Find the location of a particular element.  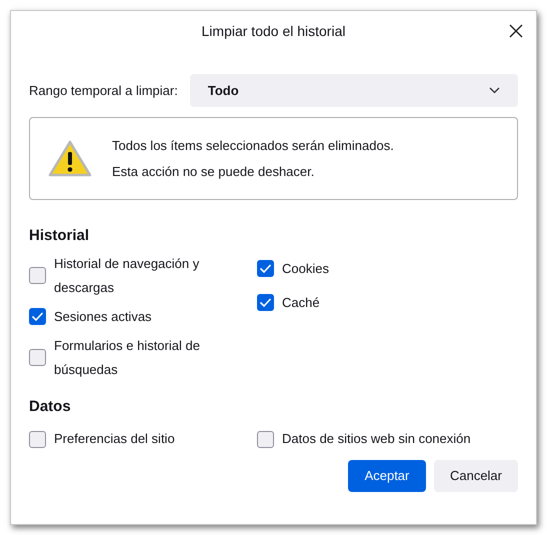

range-dropdown: Todo is located at coordinates (354, 90).